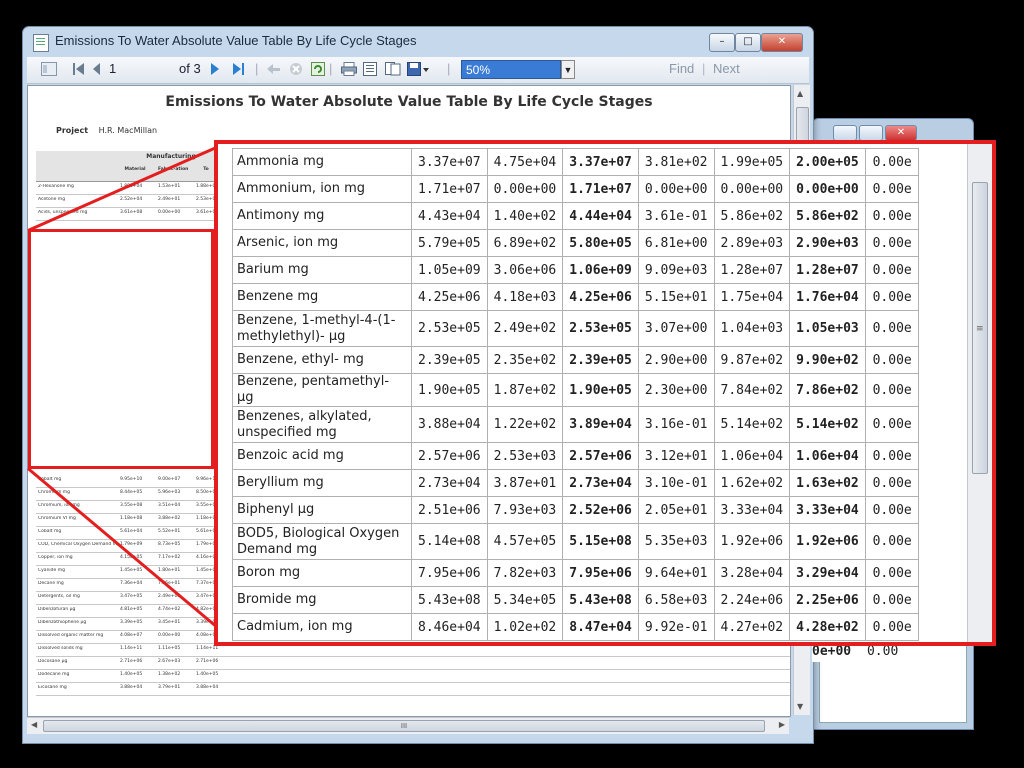  Describe the element at coordinates (600, 360) in the screenshot. I see `cell-value: 2.39e+05` at that location.